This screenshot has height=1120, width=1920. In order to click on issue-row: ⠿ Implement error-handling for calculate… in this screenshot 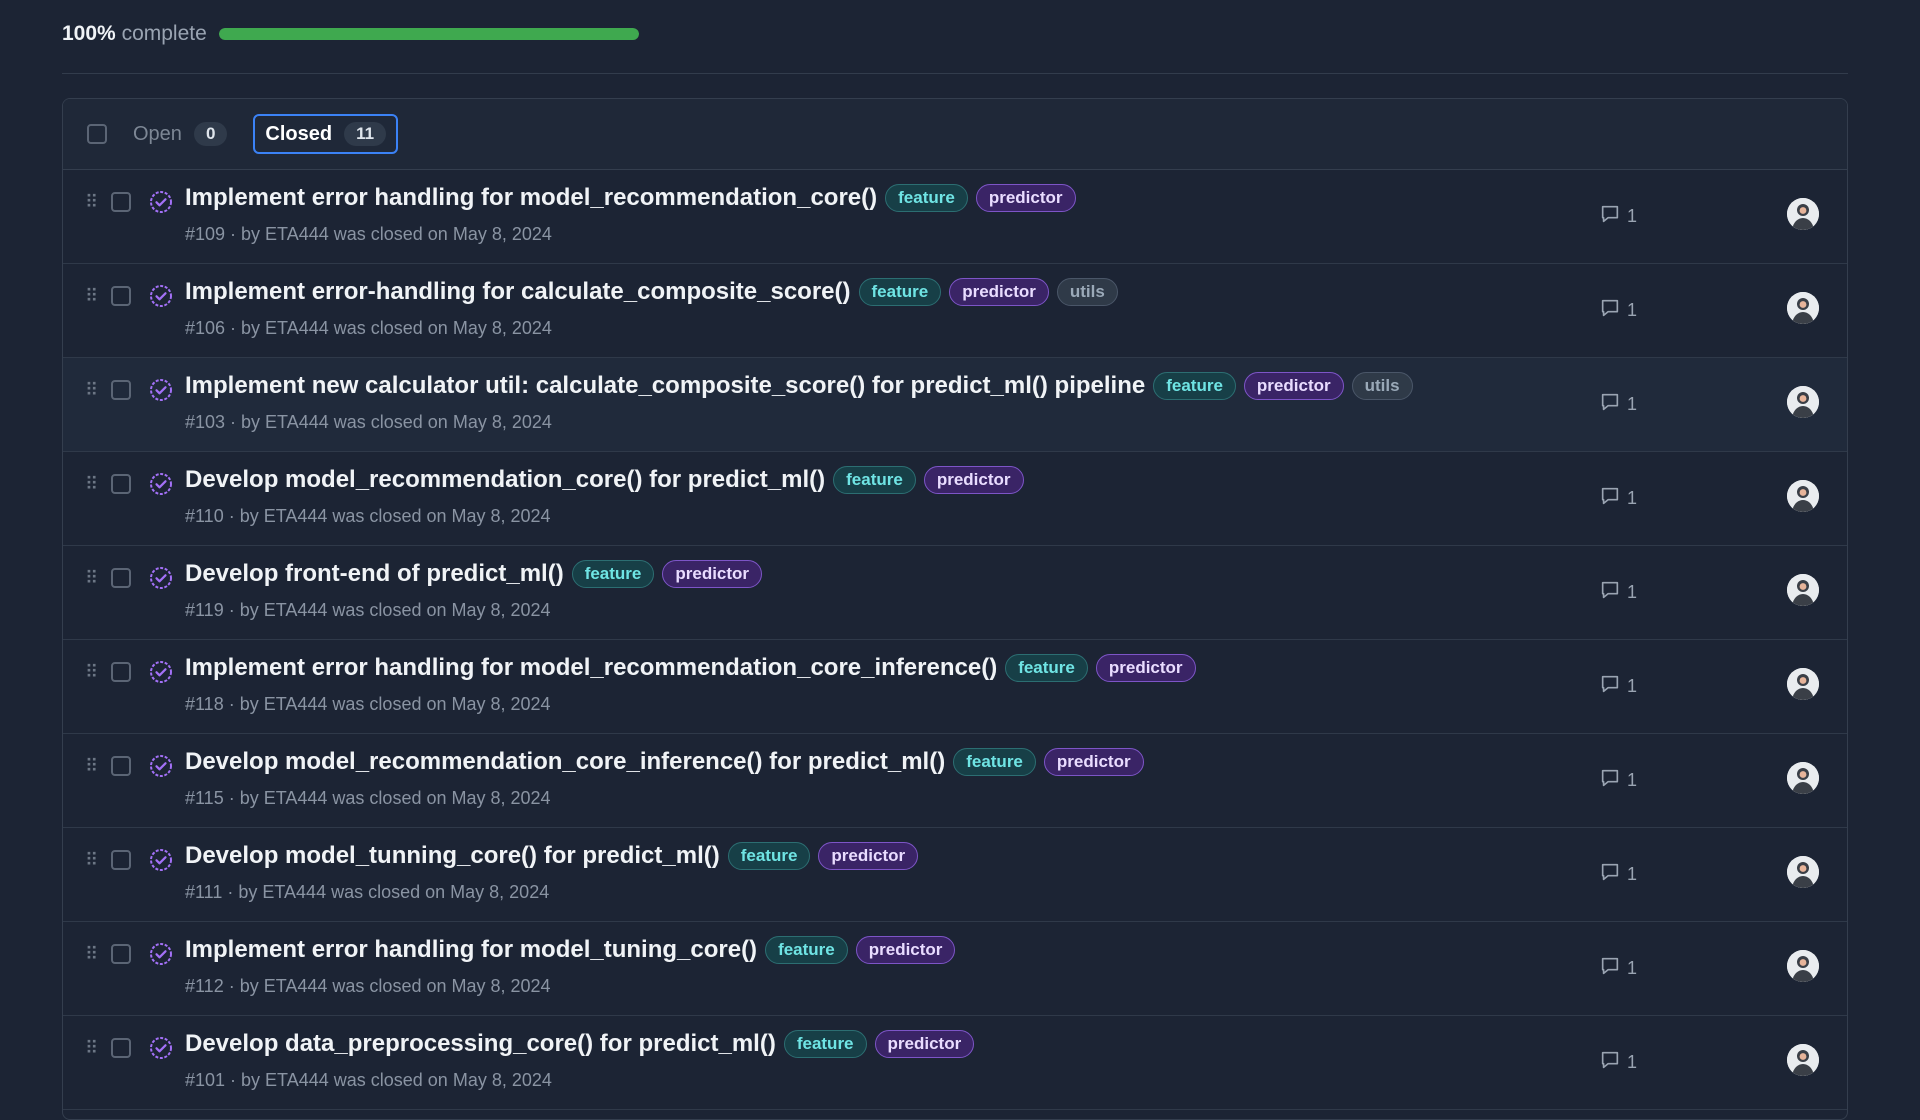, I will do `click(955, 311)`.